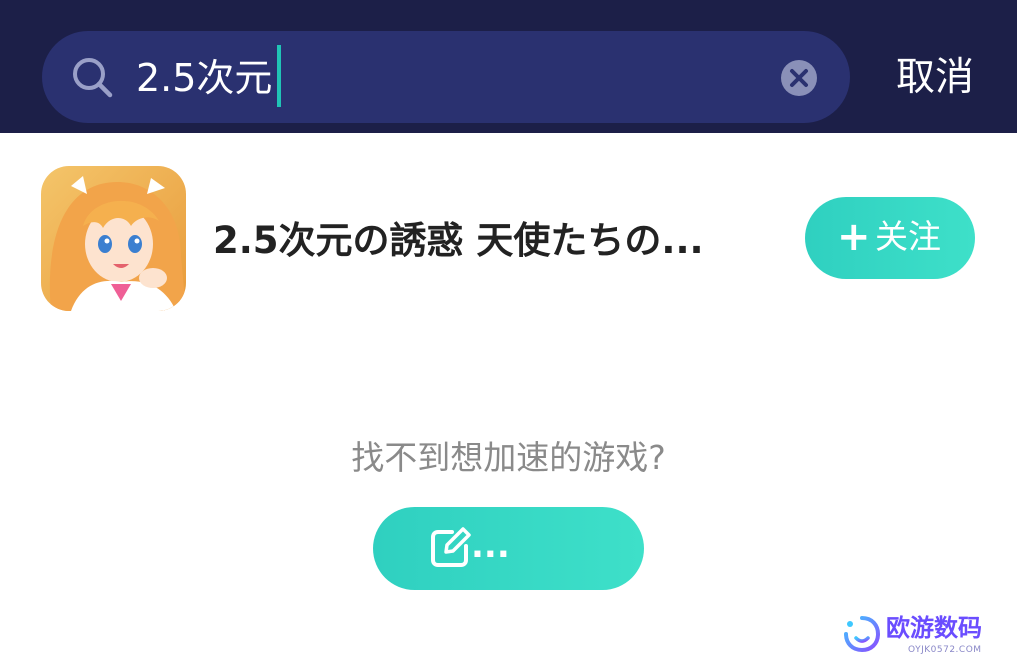 This screenshot has height=663, width=1017. What do you see at coordinates (279, 76) in the screenshot?
I see `text-caret` at bounding box center [279, 76].